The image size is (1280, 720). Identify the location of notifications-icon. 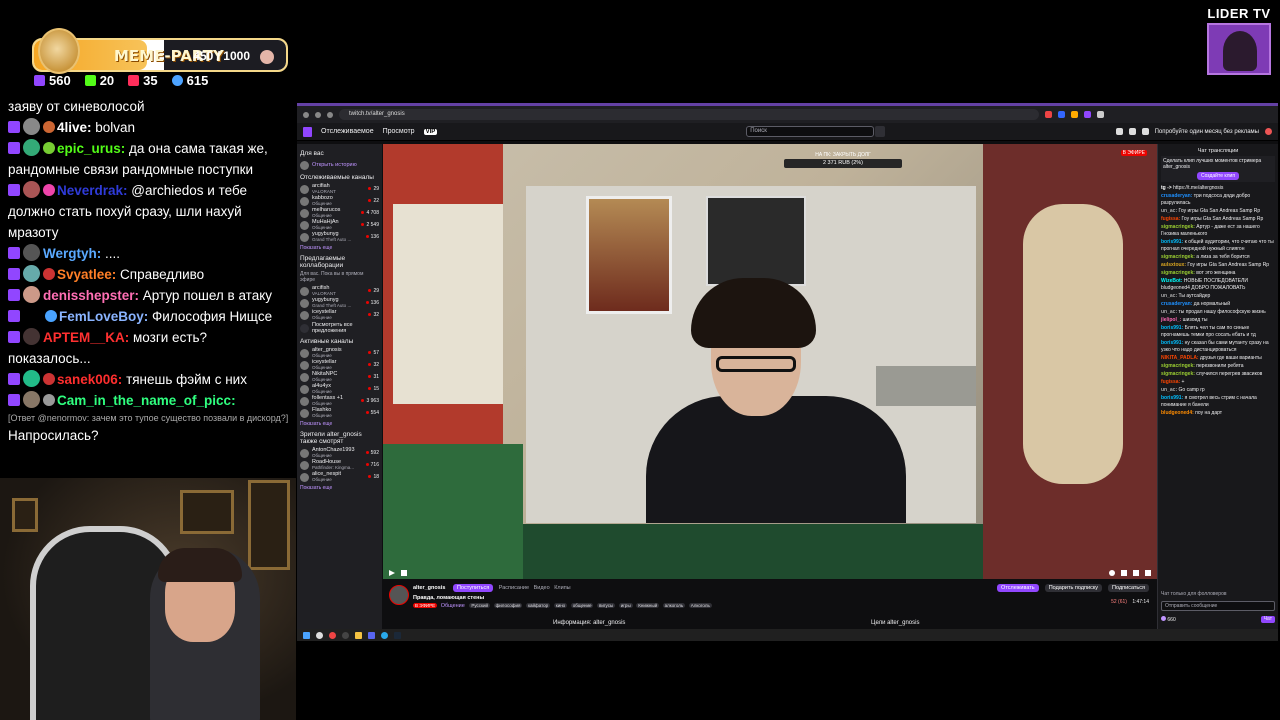
(1119, 131).